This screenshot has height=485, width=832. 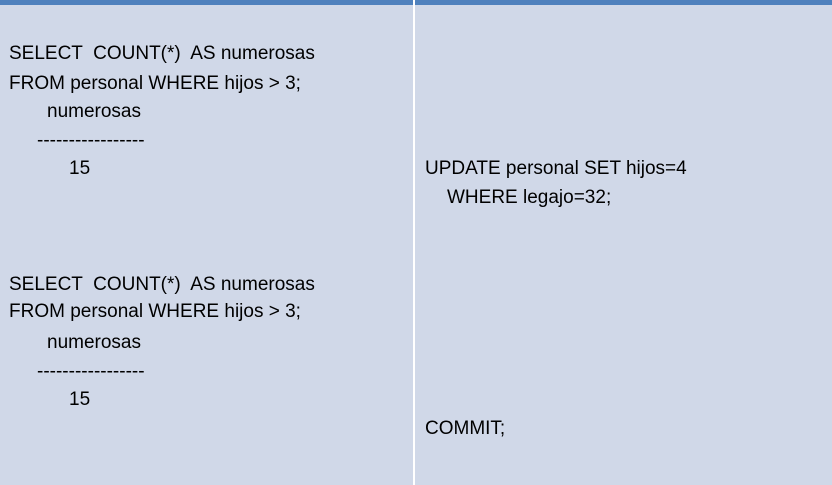 I want to click on update-where-line: WHERE legajo=32;, so click(x=529, y=197).